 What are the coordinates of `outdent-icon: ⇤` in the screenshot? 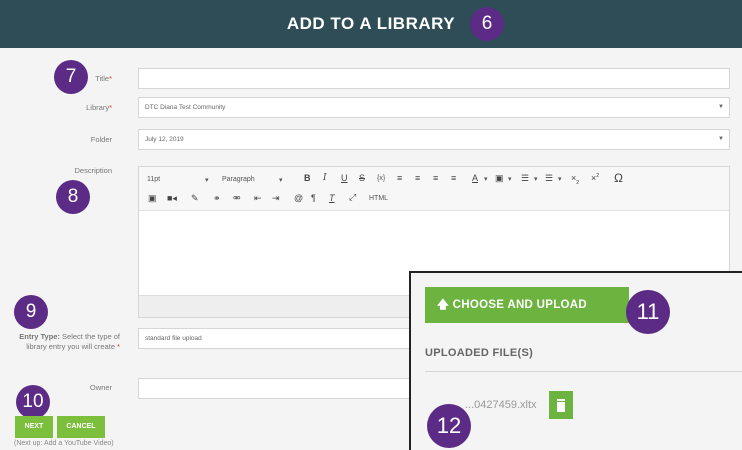 It's located at (258, 198).